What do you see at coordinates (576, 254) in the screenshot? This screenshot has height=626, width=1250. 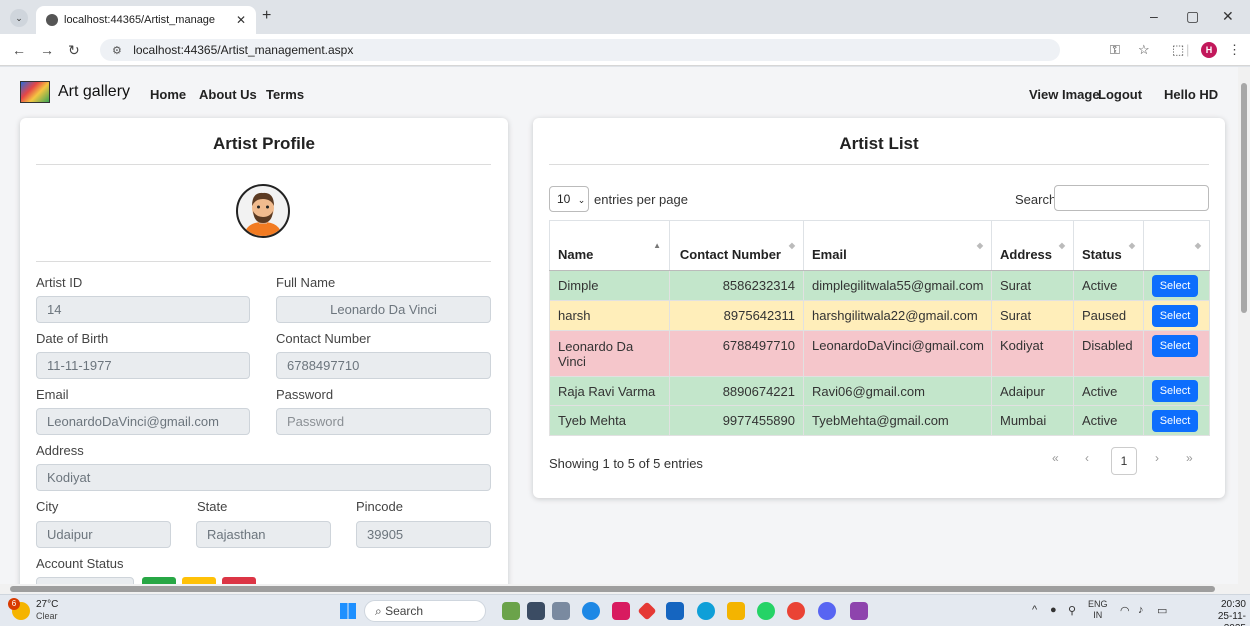 I see `col-name-label: Name` at bounding box center [576, 254].